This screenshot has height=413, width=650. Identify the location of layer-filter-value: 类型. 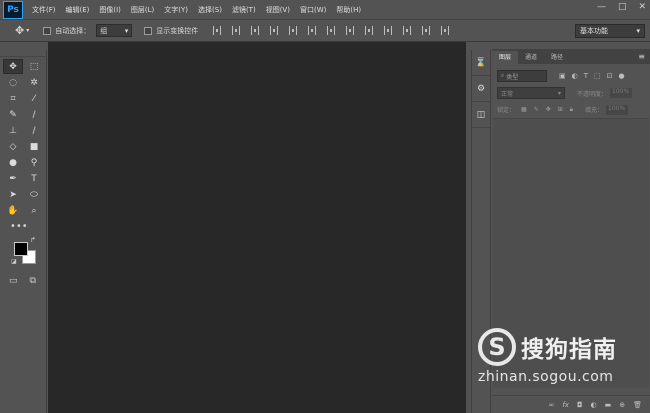
(512, 77).